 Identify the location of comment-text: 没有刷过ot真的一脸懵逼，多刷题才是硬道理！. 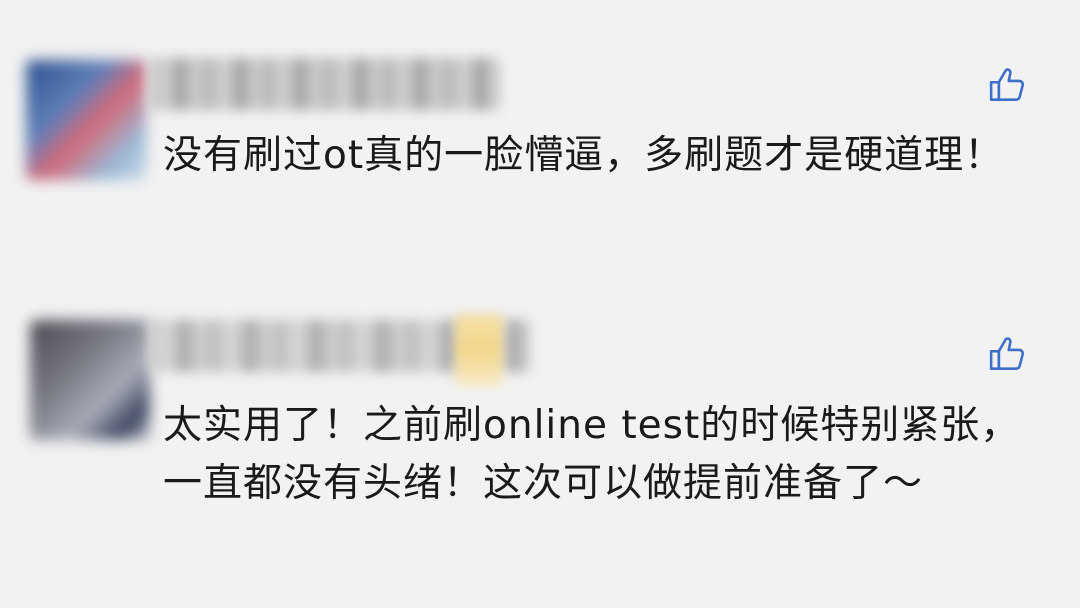
(584, 155).